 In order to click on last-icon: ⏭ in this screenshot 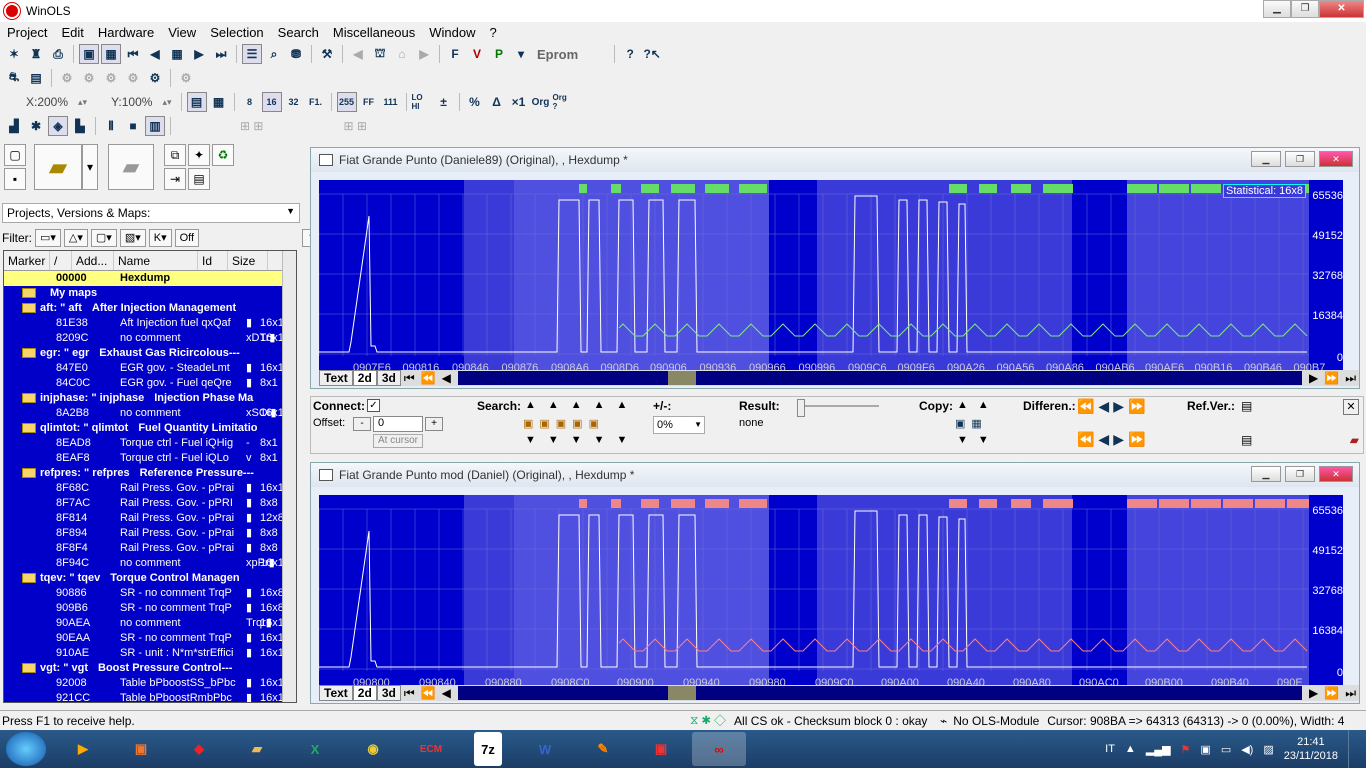, I will do `click(221, 54)`.